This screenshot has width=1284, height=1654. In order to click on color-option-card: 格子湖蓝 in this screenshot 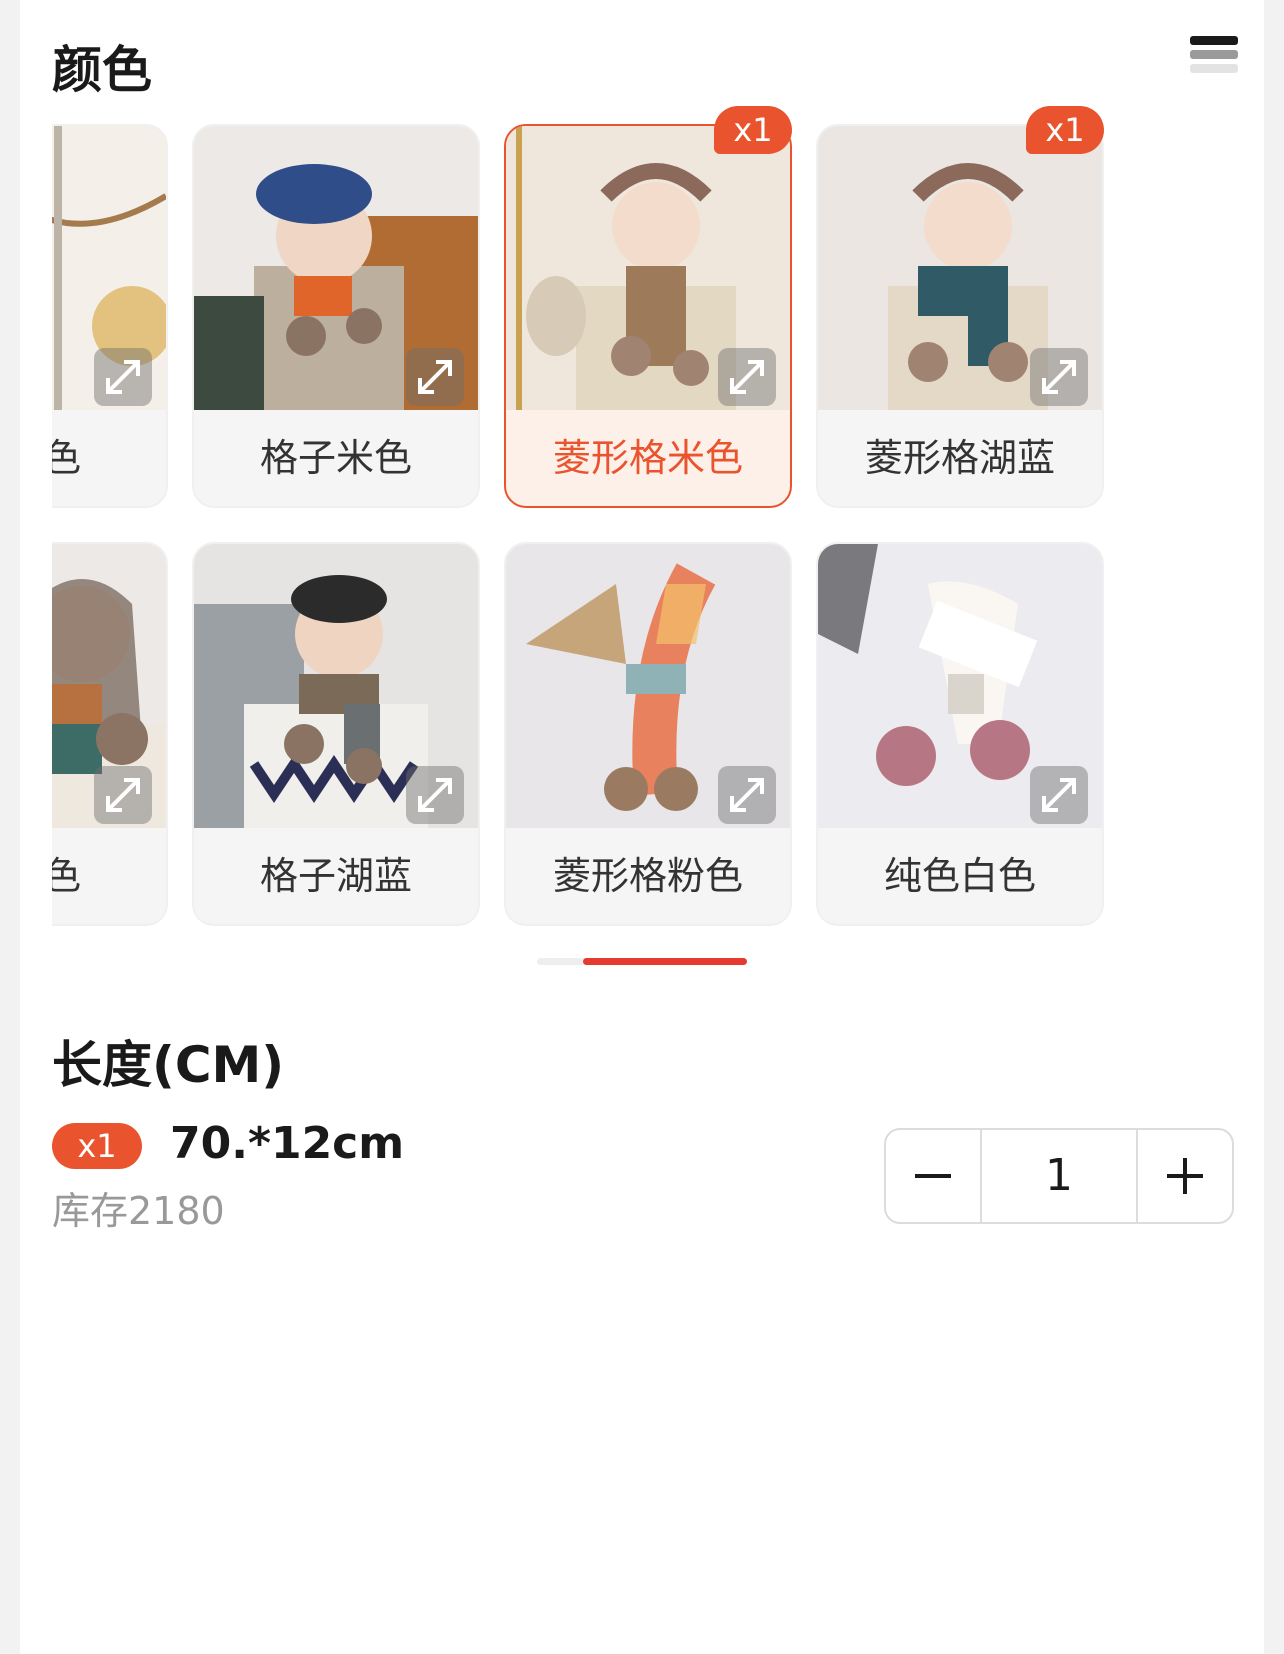, I will do `click(336, 734)`.